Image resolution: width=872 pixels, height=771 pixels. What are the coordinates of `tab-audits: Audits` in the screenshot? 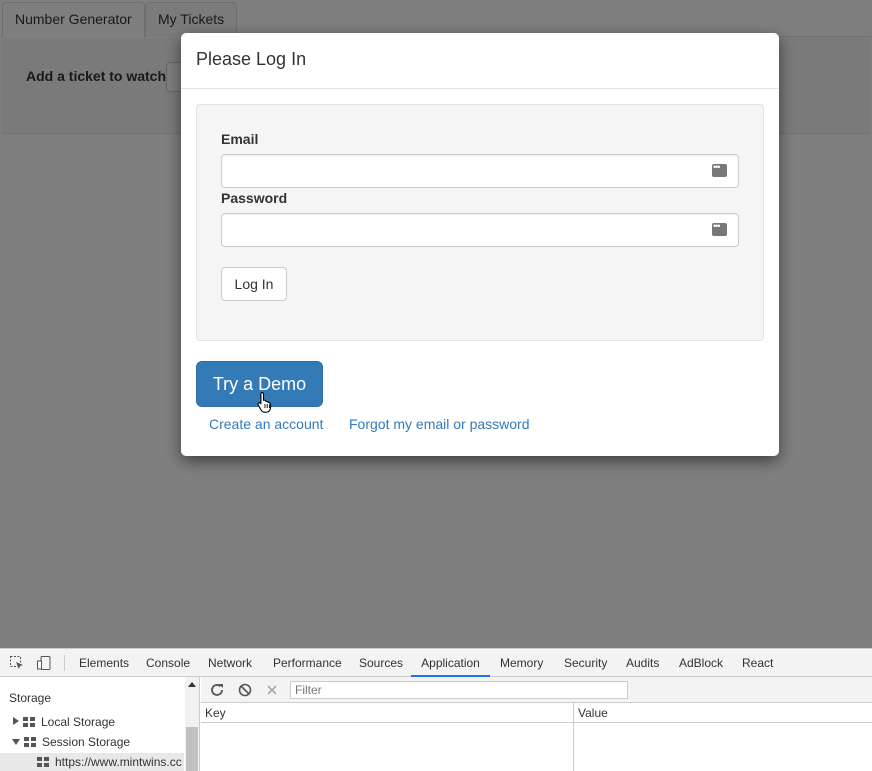 It's located at (642, 663).